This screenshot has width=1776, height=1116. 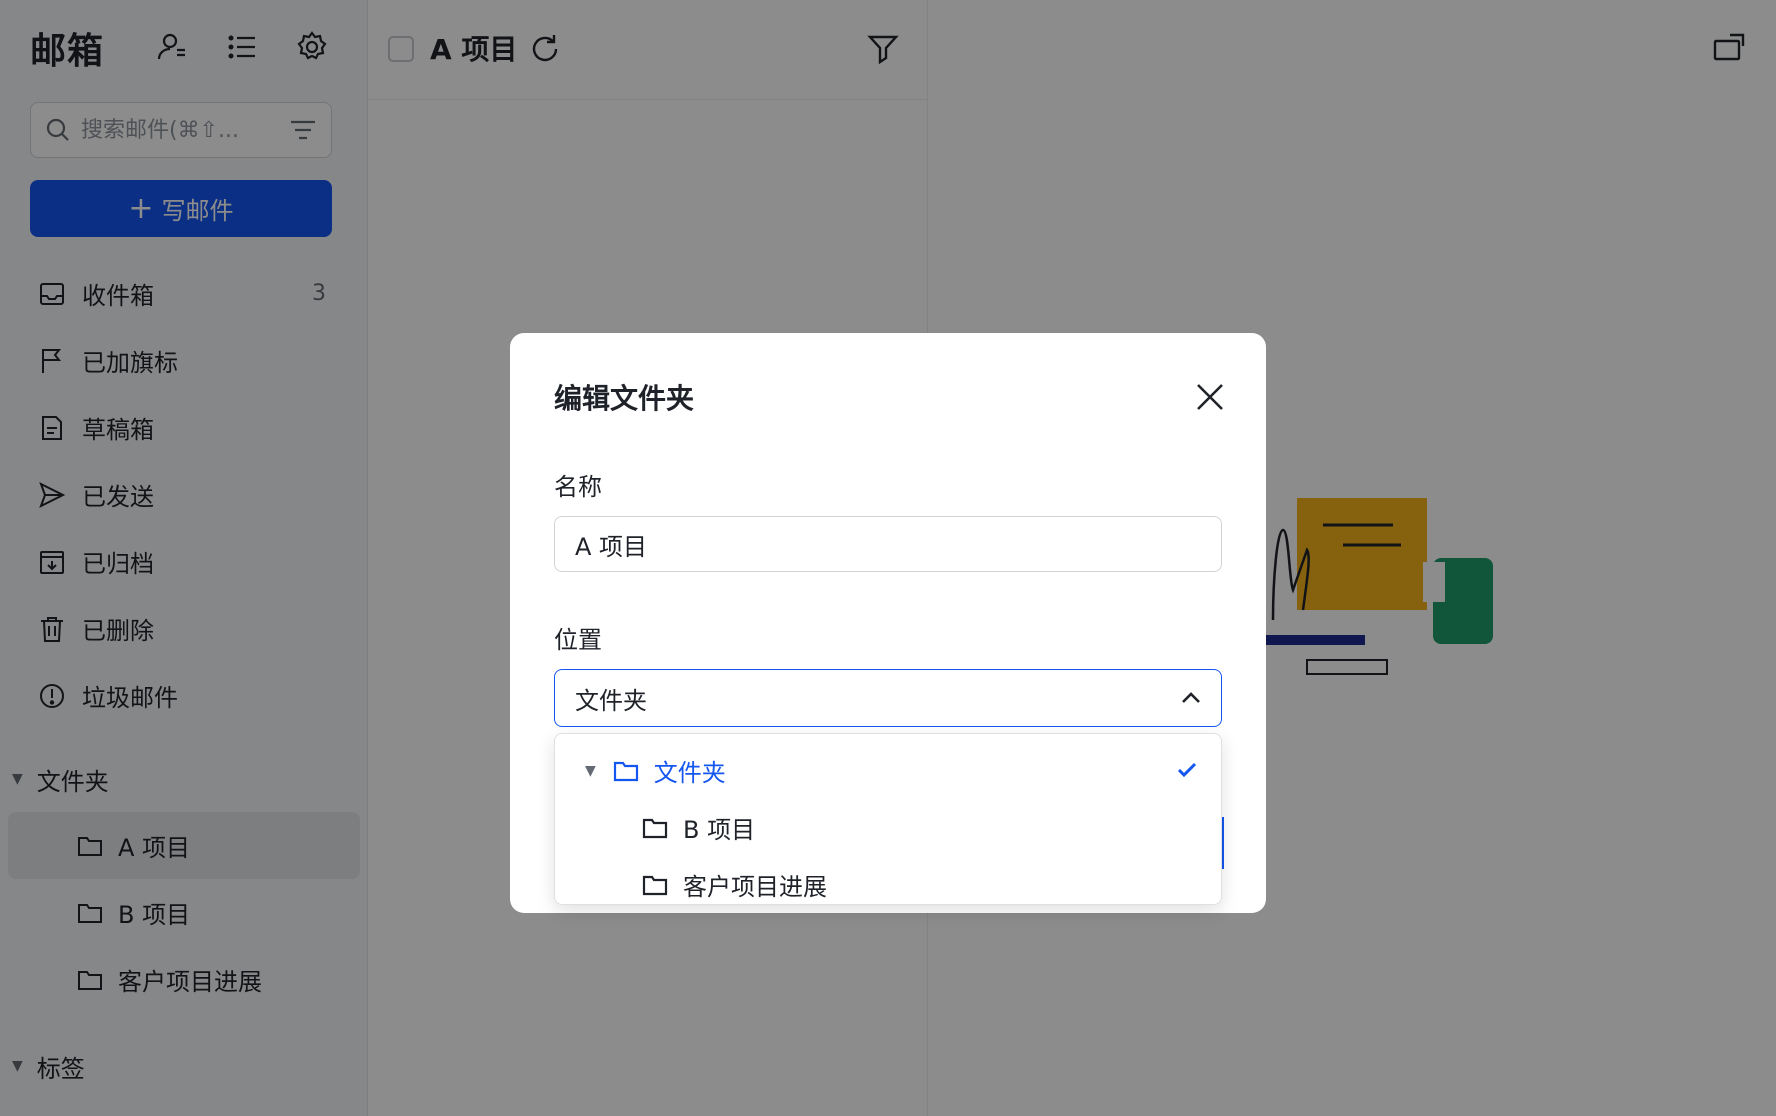 What do you see at coordinates (611, 700) in the screenshot?
I see `location-value: 文件夹` at bounding box center [611, 700].